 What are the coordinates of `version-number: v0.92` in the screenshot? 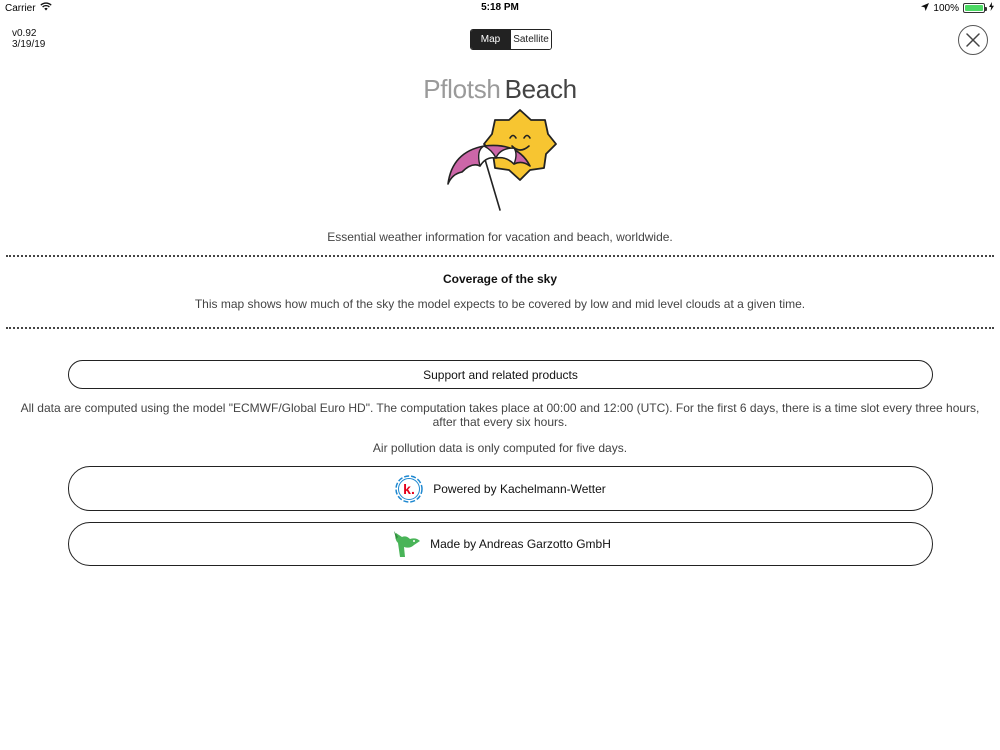 It's located at (24, 33).